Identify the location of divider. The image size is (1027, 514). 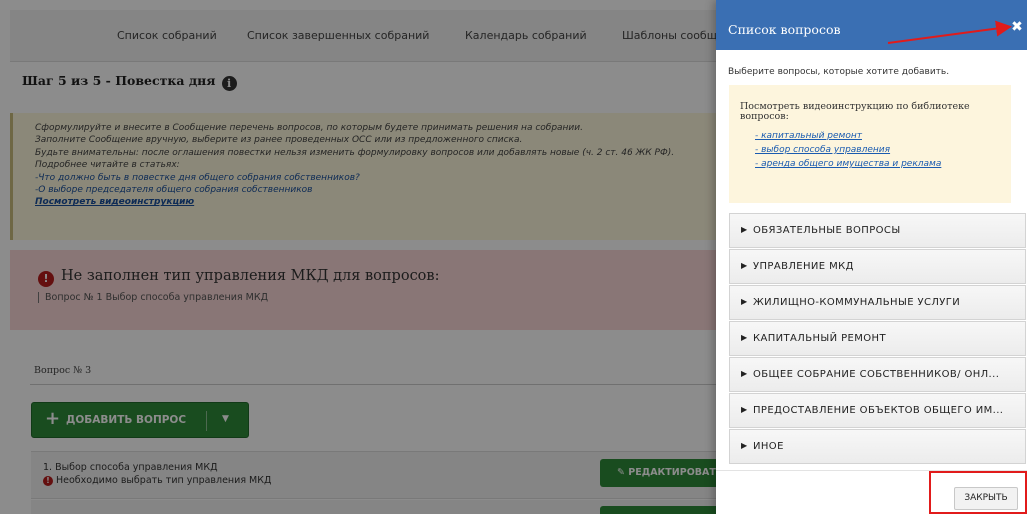
(380, 384).